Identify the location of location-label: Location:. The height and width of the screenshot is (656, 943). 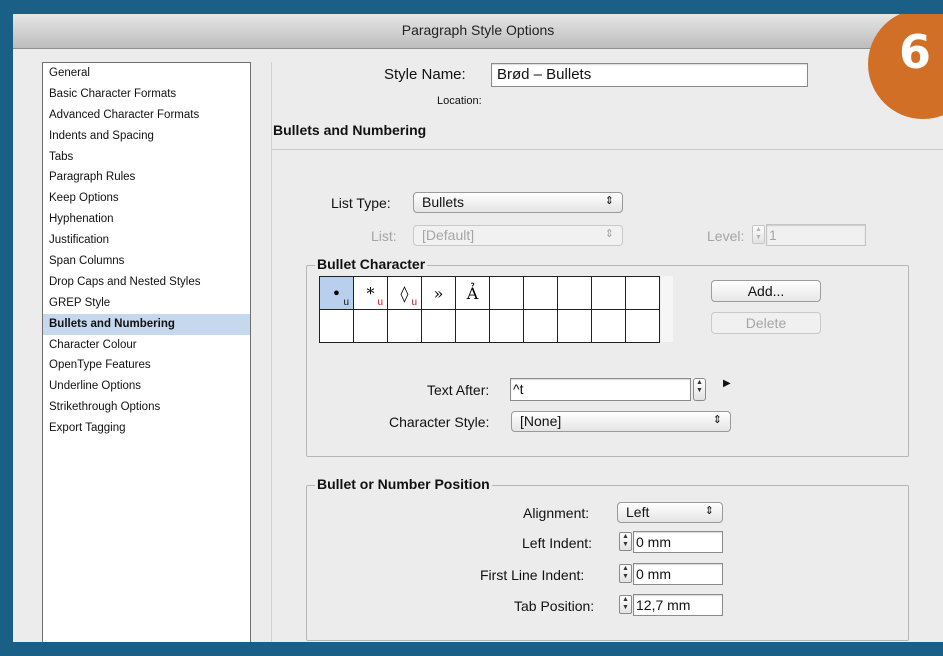
(459, 101).